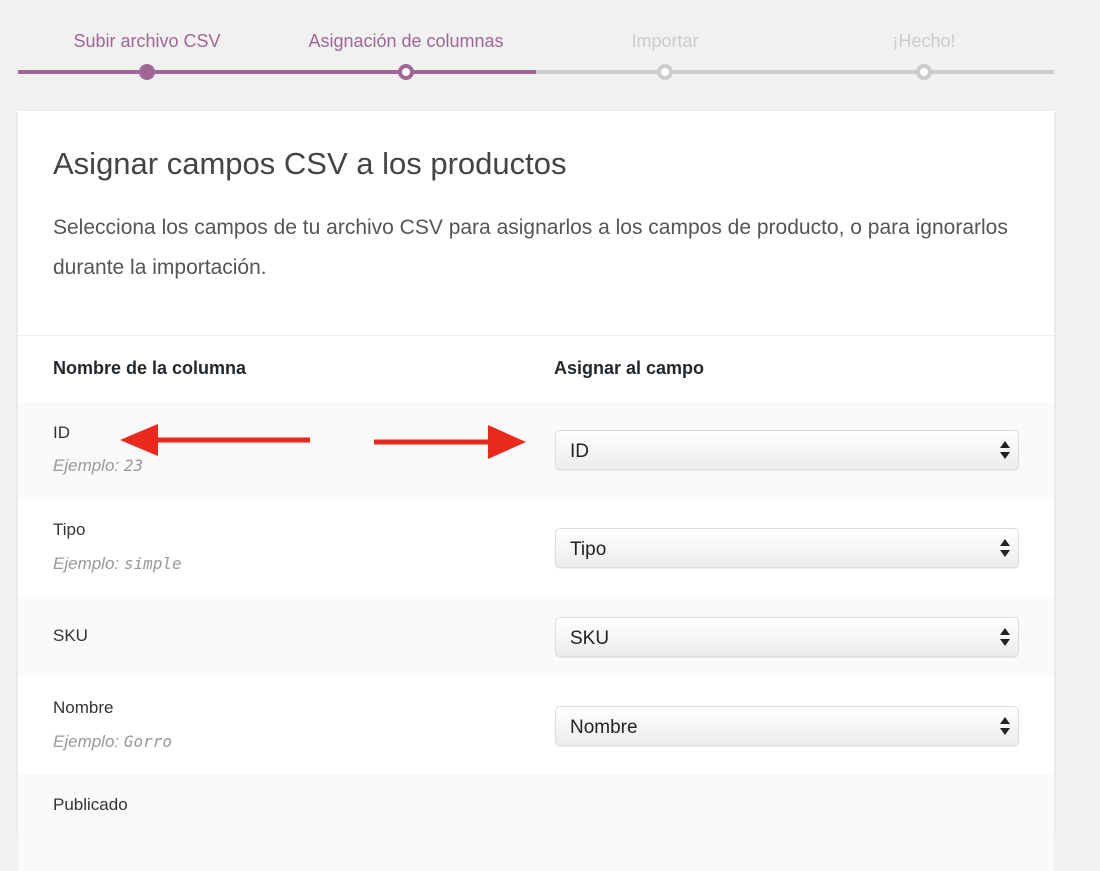 The height and width of the screenshot is (871, 1100). What do you see at coordinates (406, 41) in the screenshot?
I see `step-column-mapping-label: Asignación de columnas` at bounding box center [406, 41].